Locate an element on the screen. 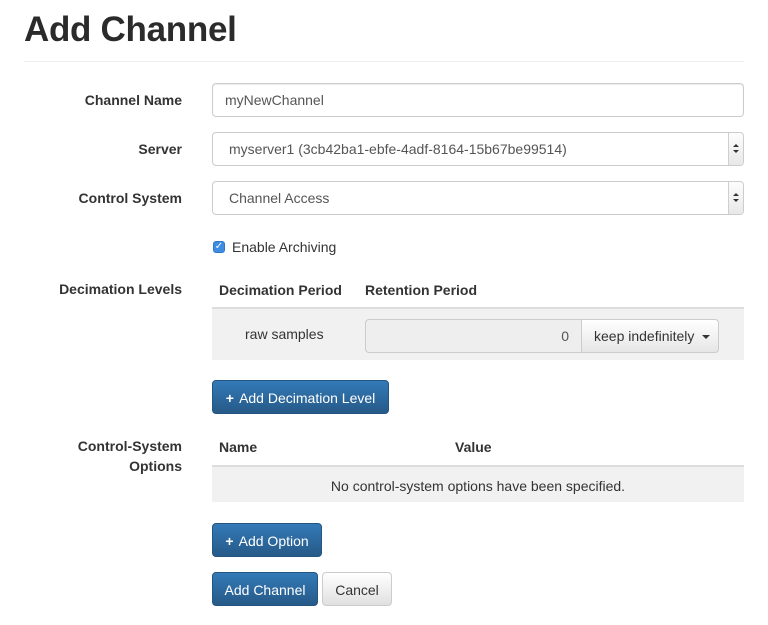 This screenshot has height=625, width=768. retention-period-header: Retention Period is located at coordinates (421, 290).